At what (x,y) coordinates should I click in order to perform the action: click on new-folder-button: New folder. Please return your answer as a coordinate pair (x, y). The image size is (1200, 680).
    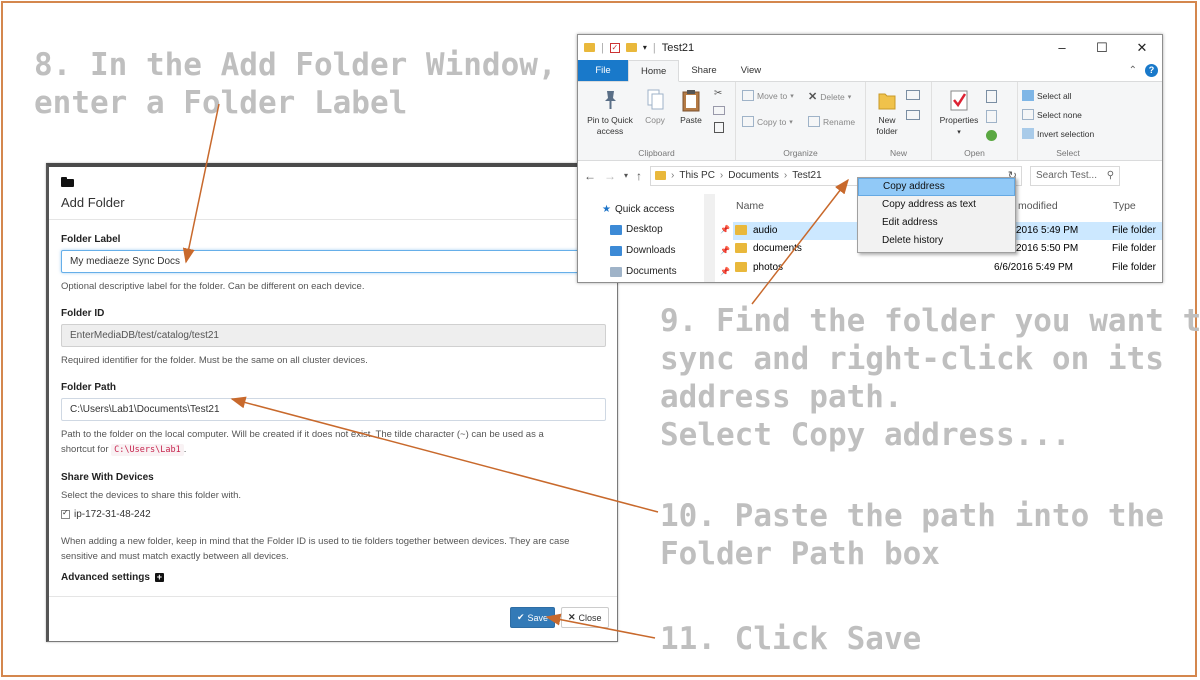
    Looking at the image, I should click on (887, 112).